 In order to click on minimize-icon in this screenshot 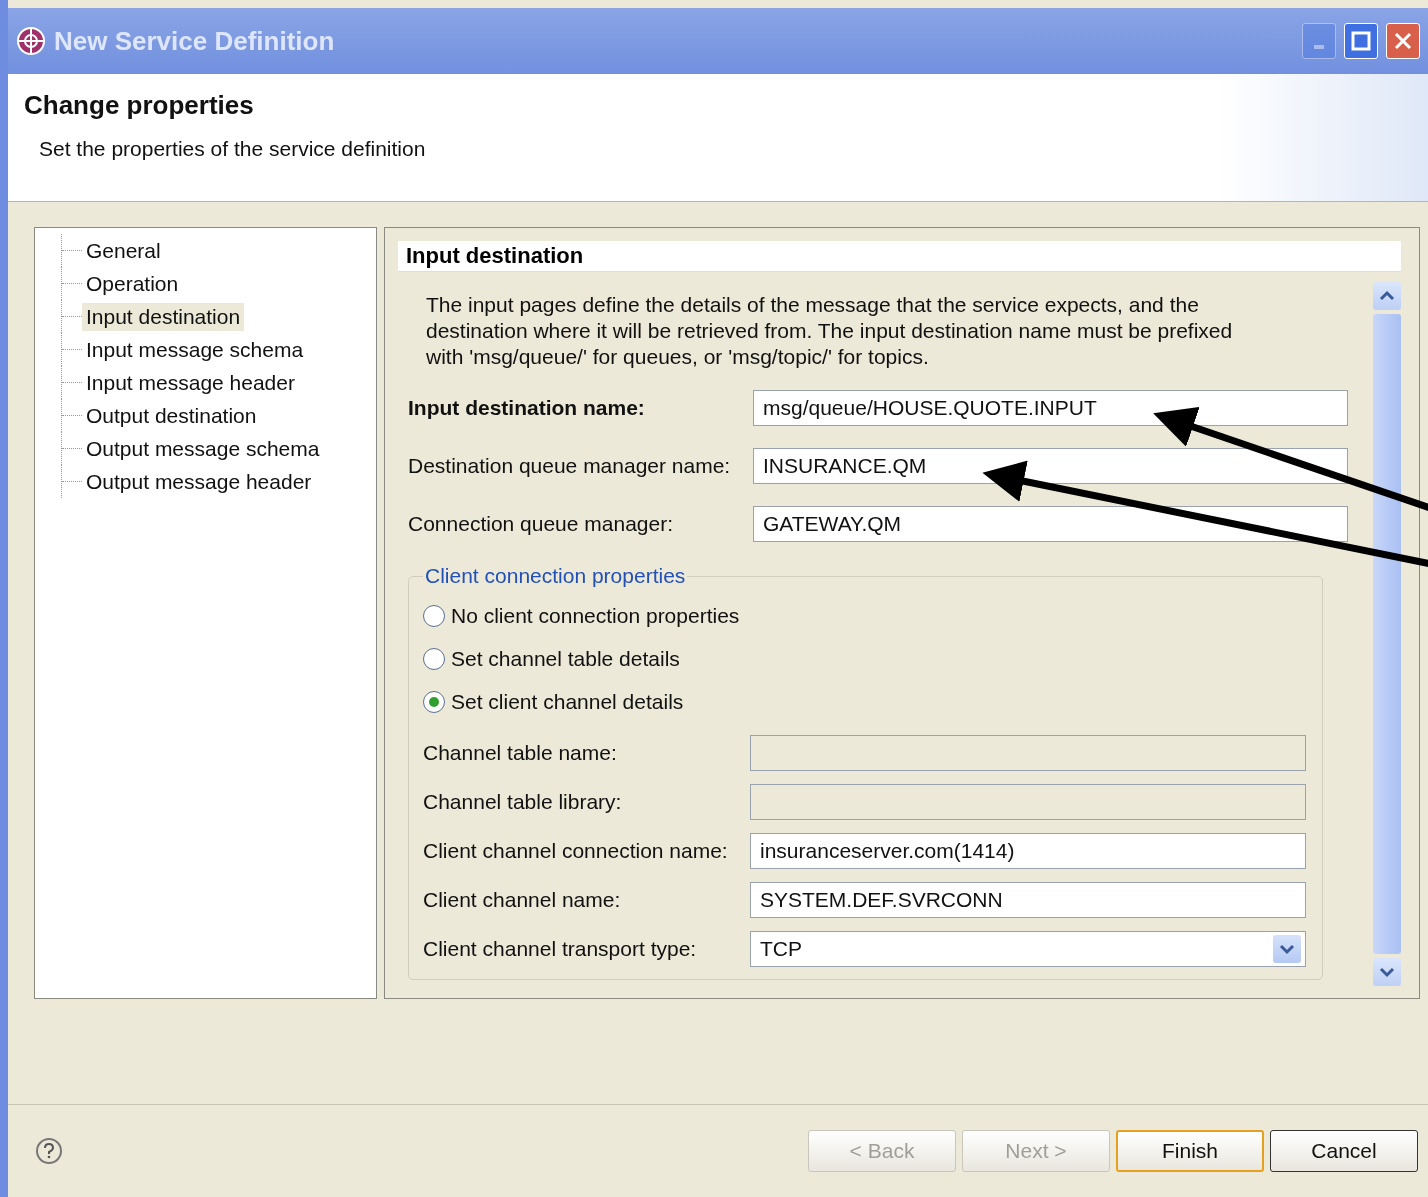, I will do `click(1319, 47)`.